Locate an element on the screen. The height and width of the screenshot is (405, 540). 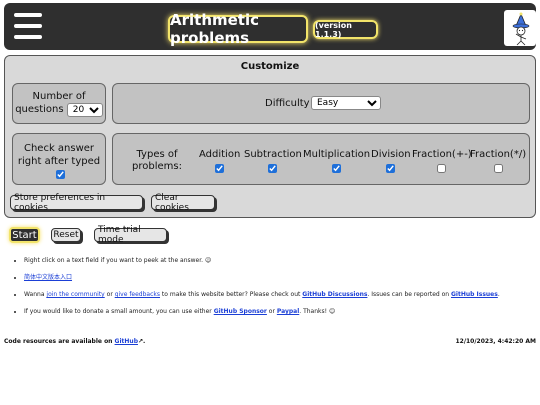
github-discussions-link: GitHub Discussions is located at coordinates (334, 294).